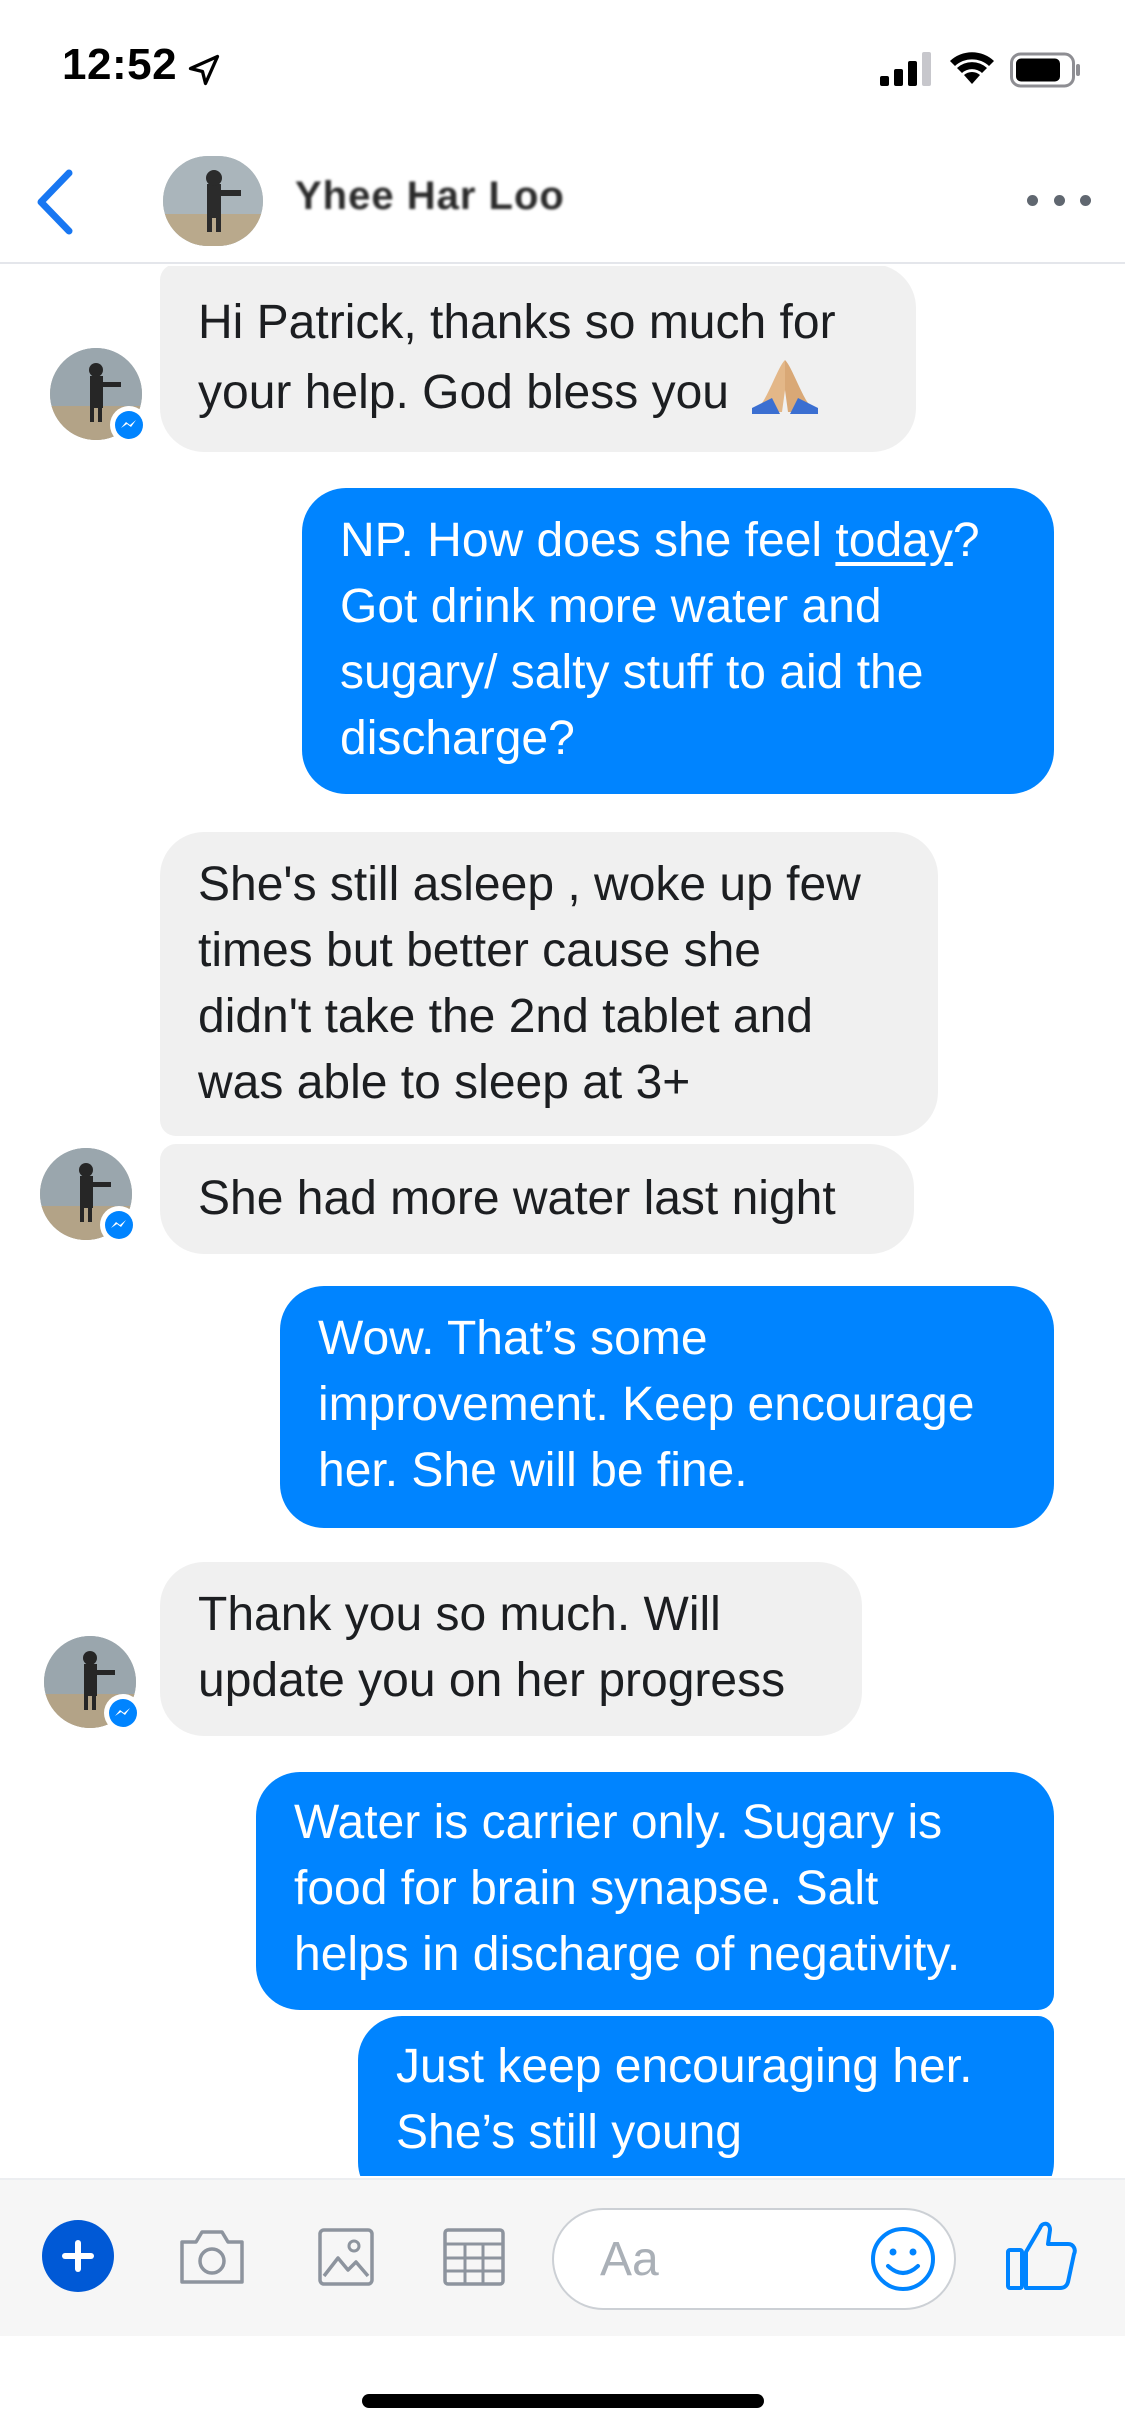 This screenshot has width=1125, height=2436. Describe the element at coordinates (754, 2259) in the screenshot. I see `message-input: Aa` at that location.